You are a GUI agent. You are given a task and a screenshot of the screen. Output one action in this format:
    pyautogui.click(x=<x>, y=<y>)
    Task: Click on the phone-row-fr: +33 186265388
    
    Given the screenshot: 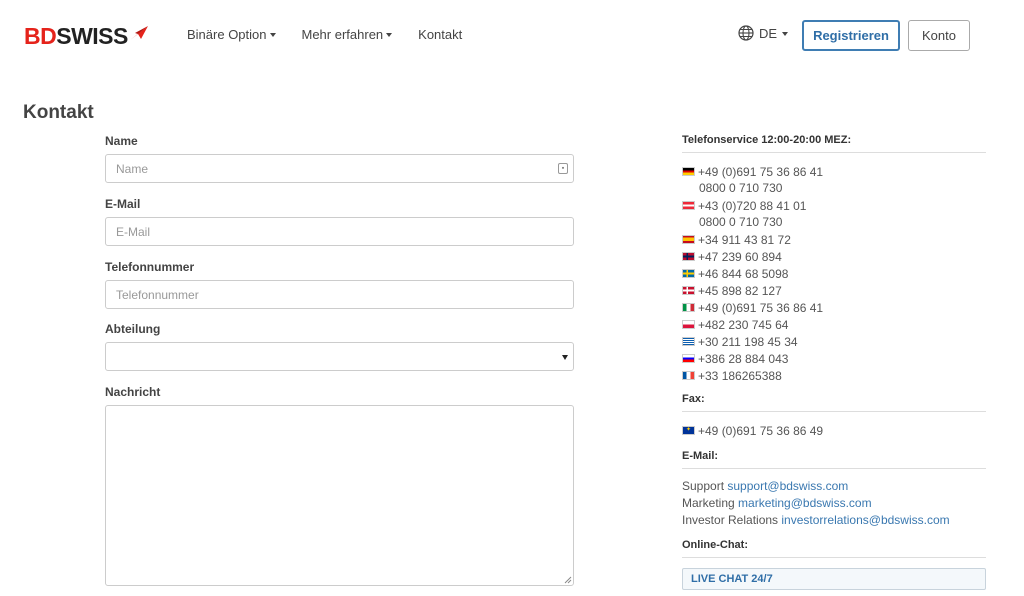 What is the action you would take?
    pyautogui.click(x=732, y=375)
    